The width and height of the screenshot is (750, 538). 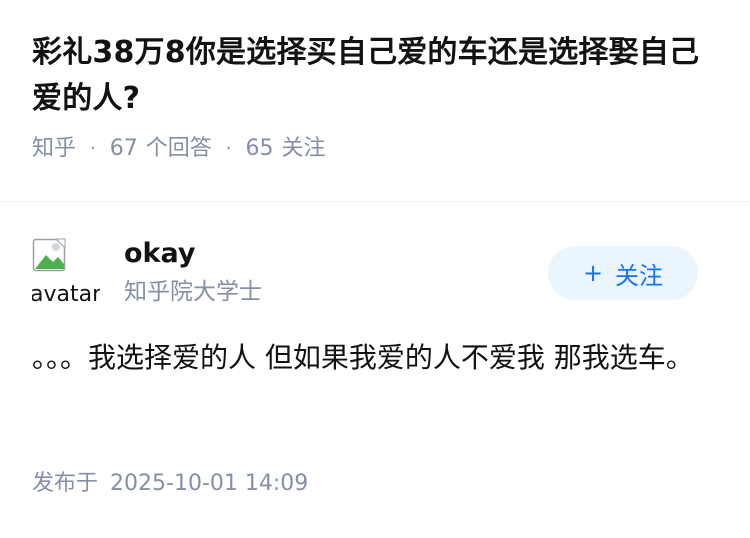 I want to click on follow-button: + 关注, so click(x=623, y=273).